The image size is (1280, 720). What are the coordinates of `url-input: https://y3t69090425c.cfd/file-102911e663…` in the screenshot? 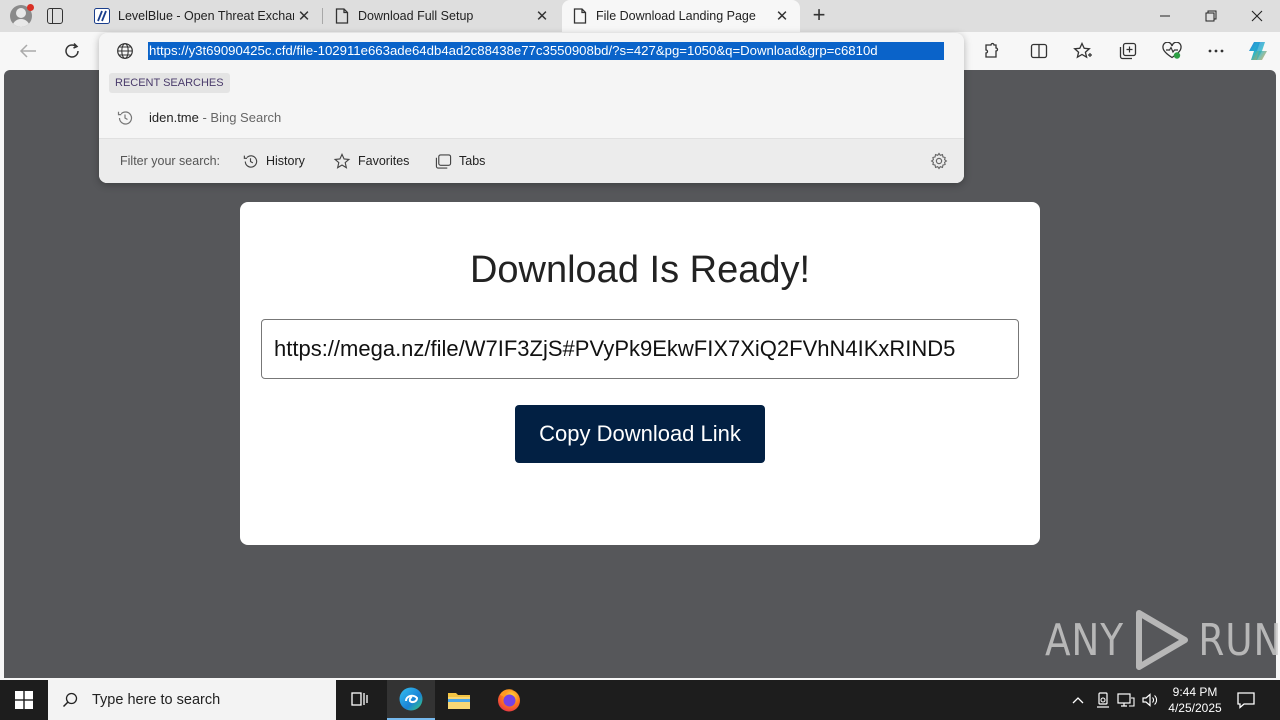 It's located at (546, 51).